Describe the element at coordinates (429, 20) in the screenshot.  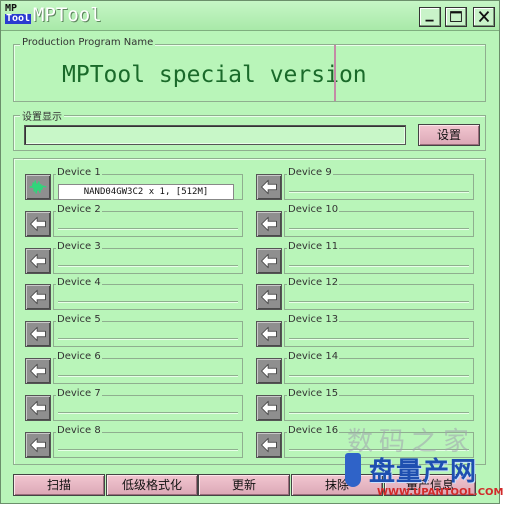
I see `minimize-icon` at that location.